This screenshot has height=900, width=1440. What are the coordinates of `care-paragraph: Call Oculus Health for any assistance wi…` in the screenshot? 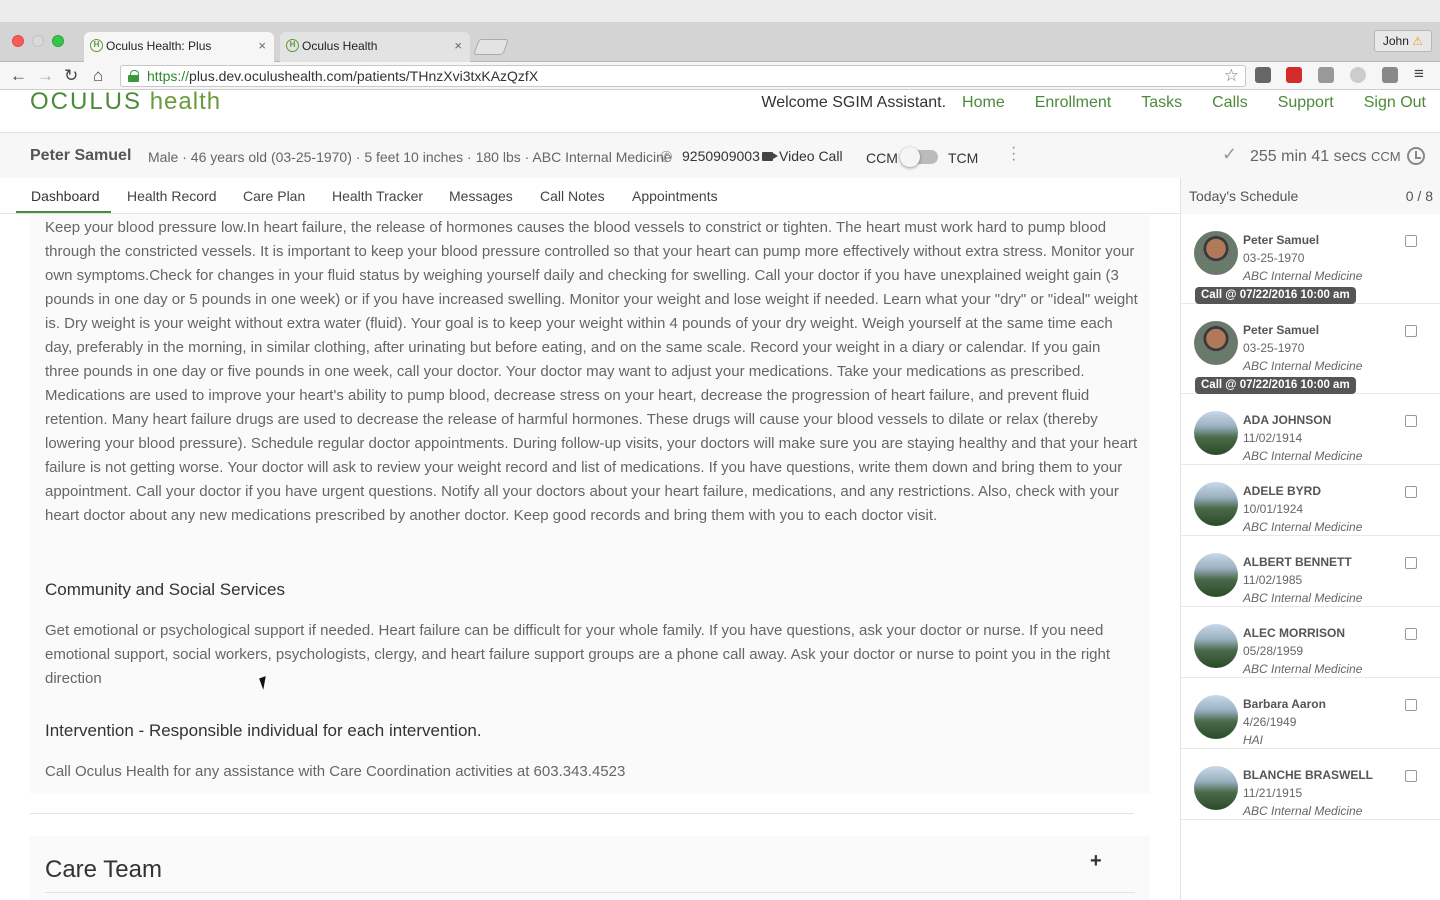 It's located at (335, 771).